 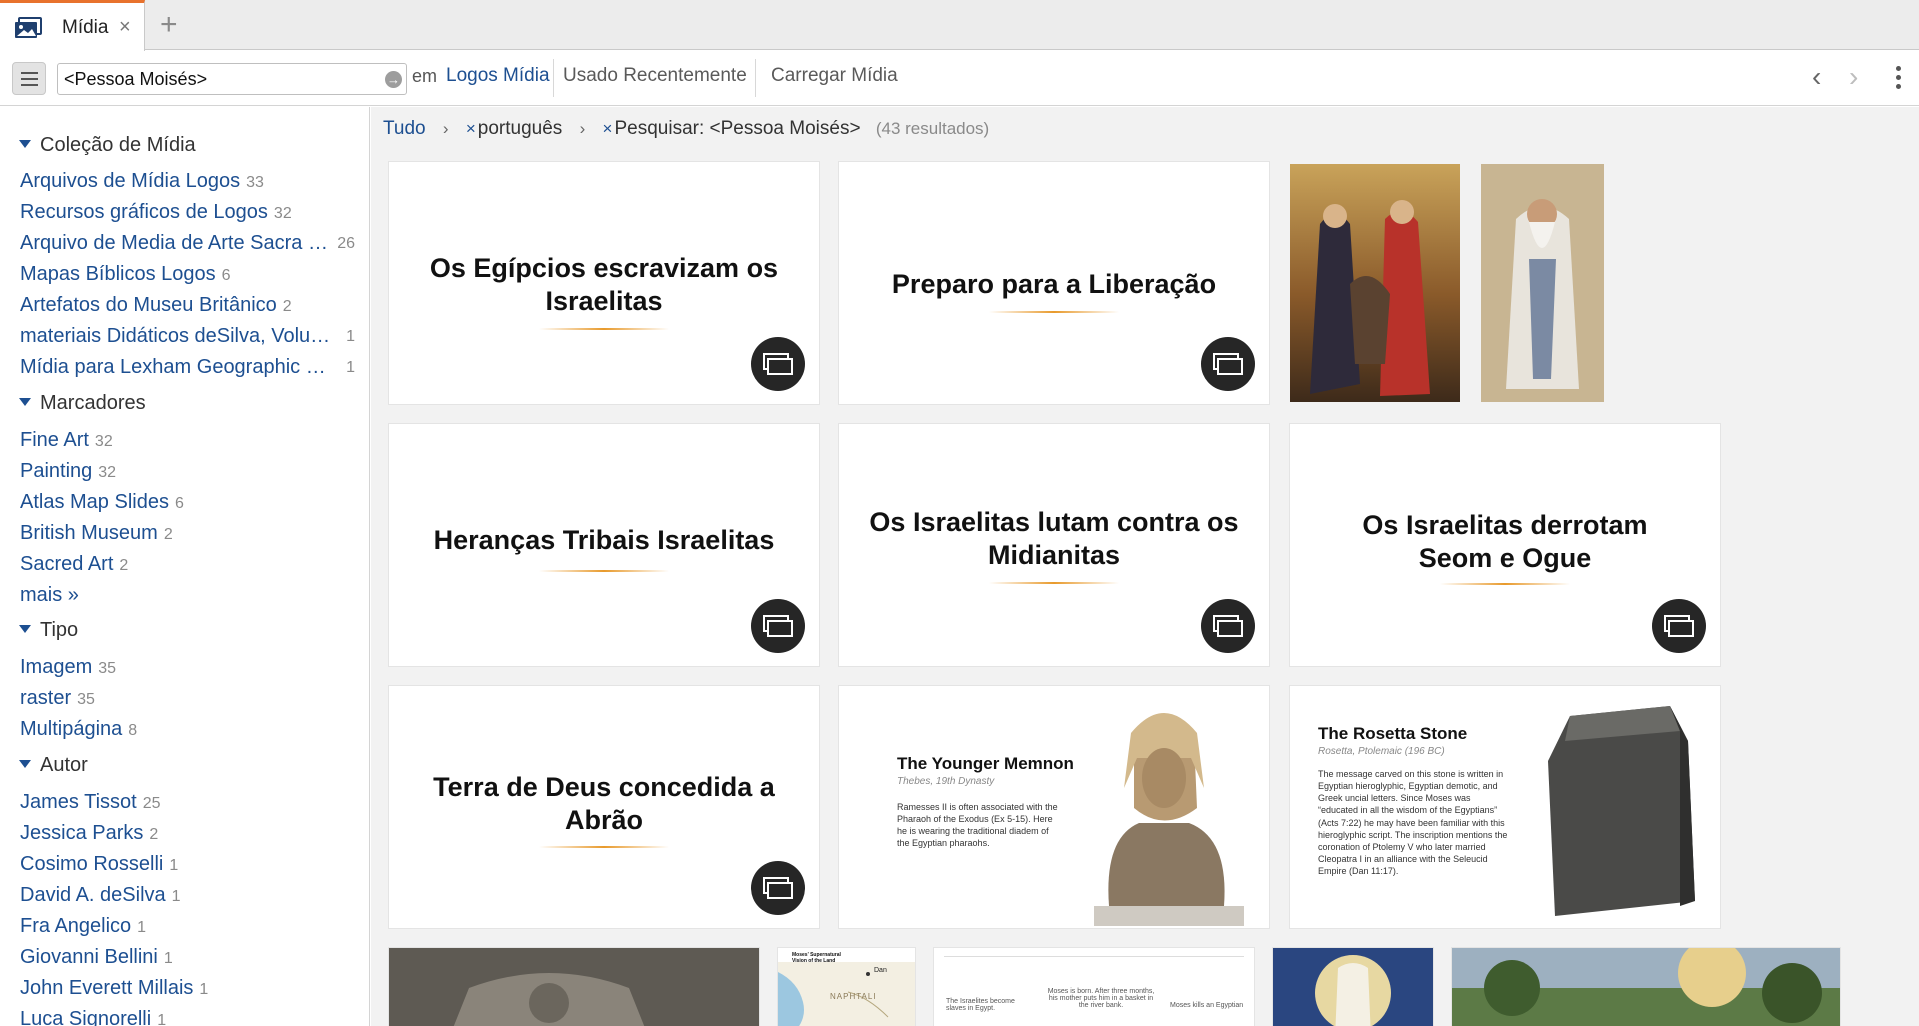 What do you see at coordinates (1054, 283) in the screenshot?
I see `result-card: Preparo para a Liberação` at bounding box center [1054, 283].